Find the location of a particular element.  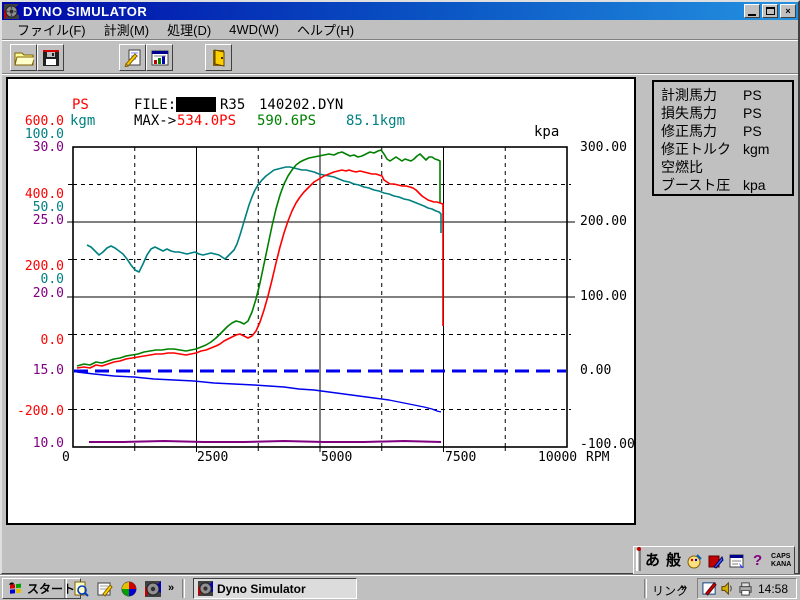

task-button-dyno-simulator: Dyno Simulator is located at coordinates (275, 588).